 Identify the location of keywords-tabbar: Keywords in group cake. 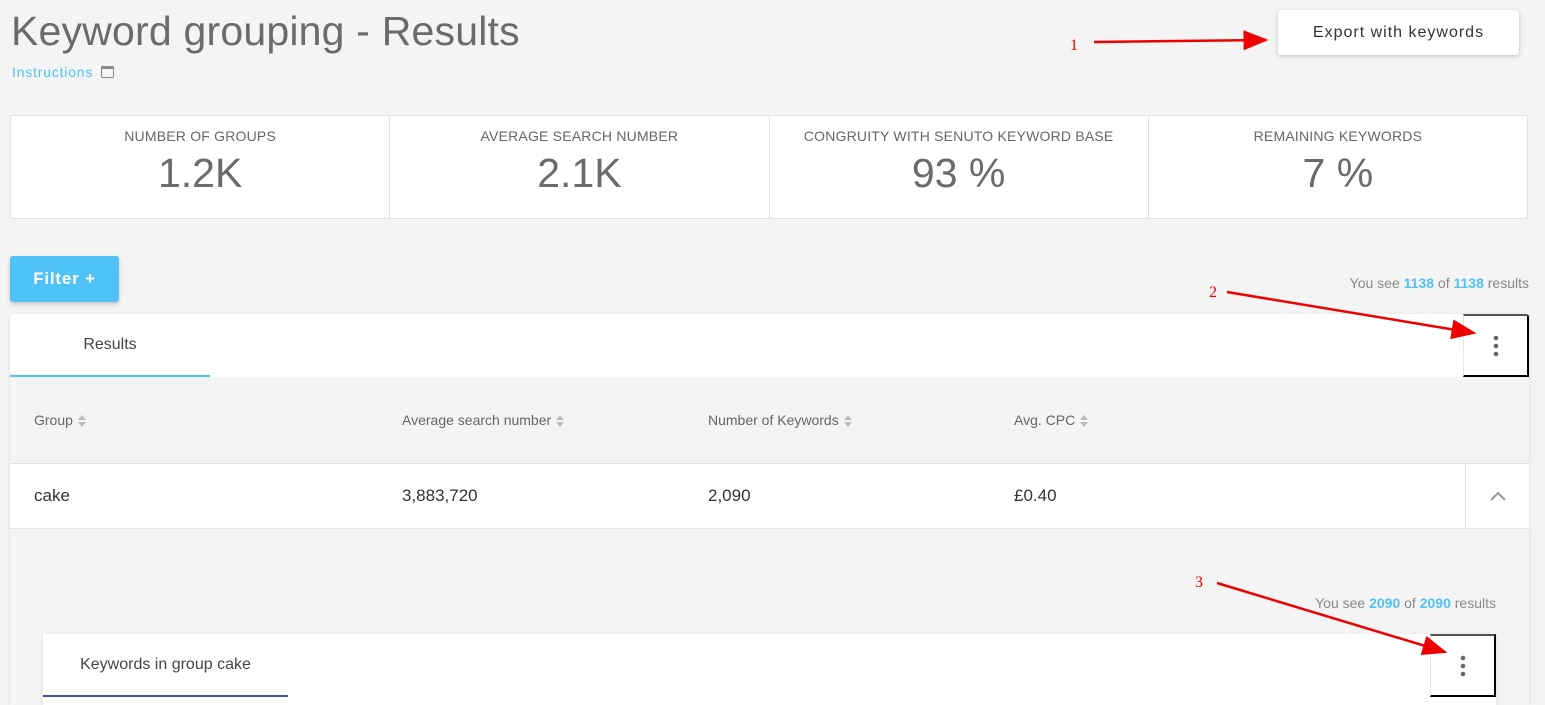
(769, 665).